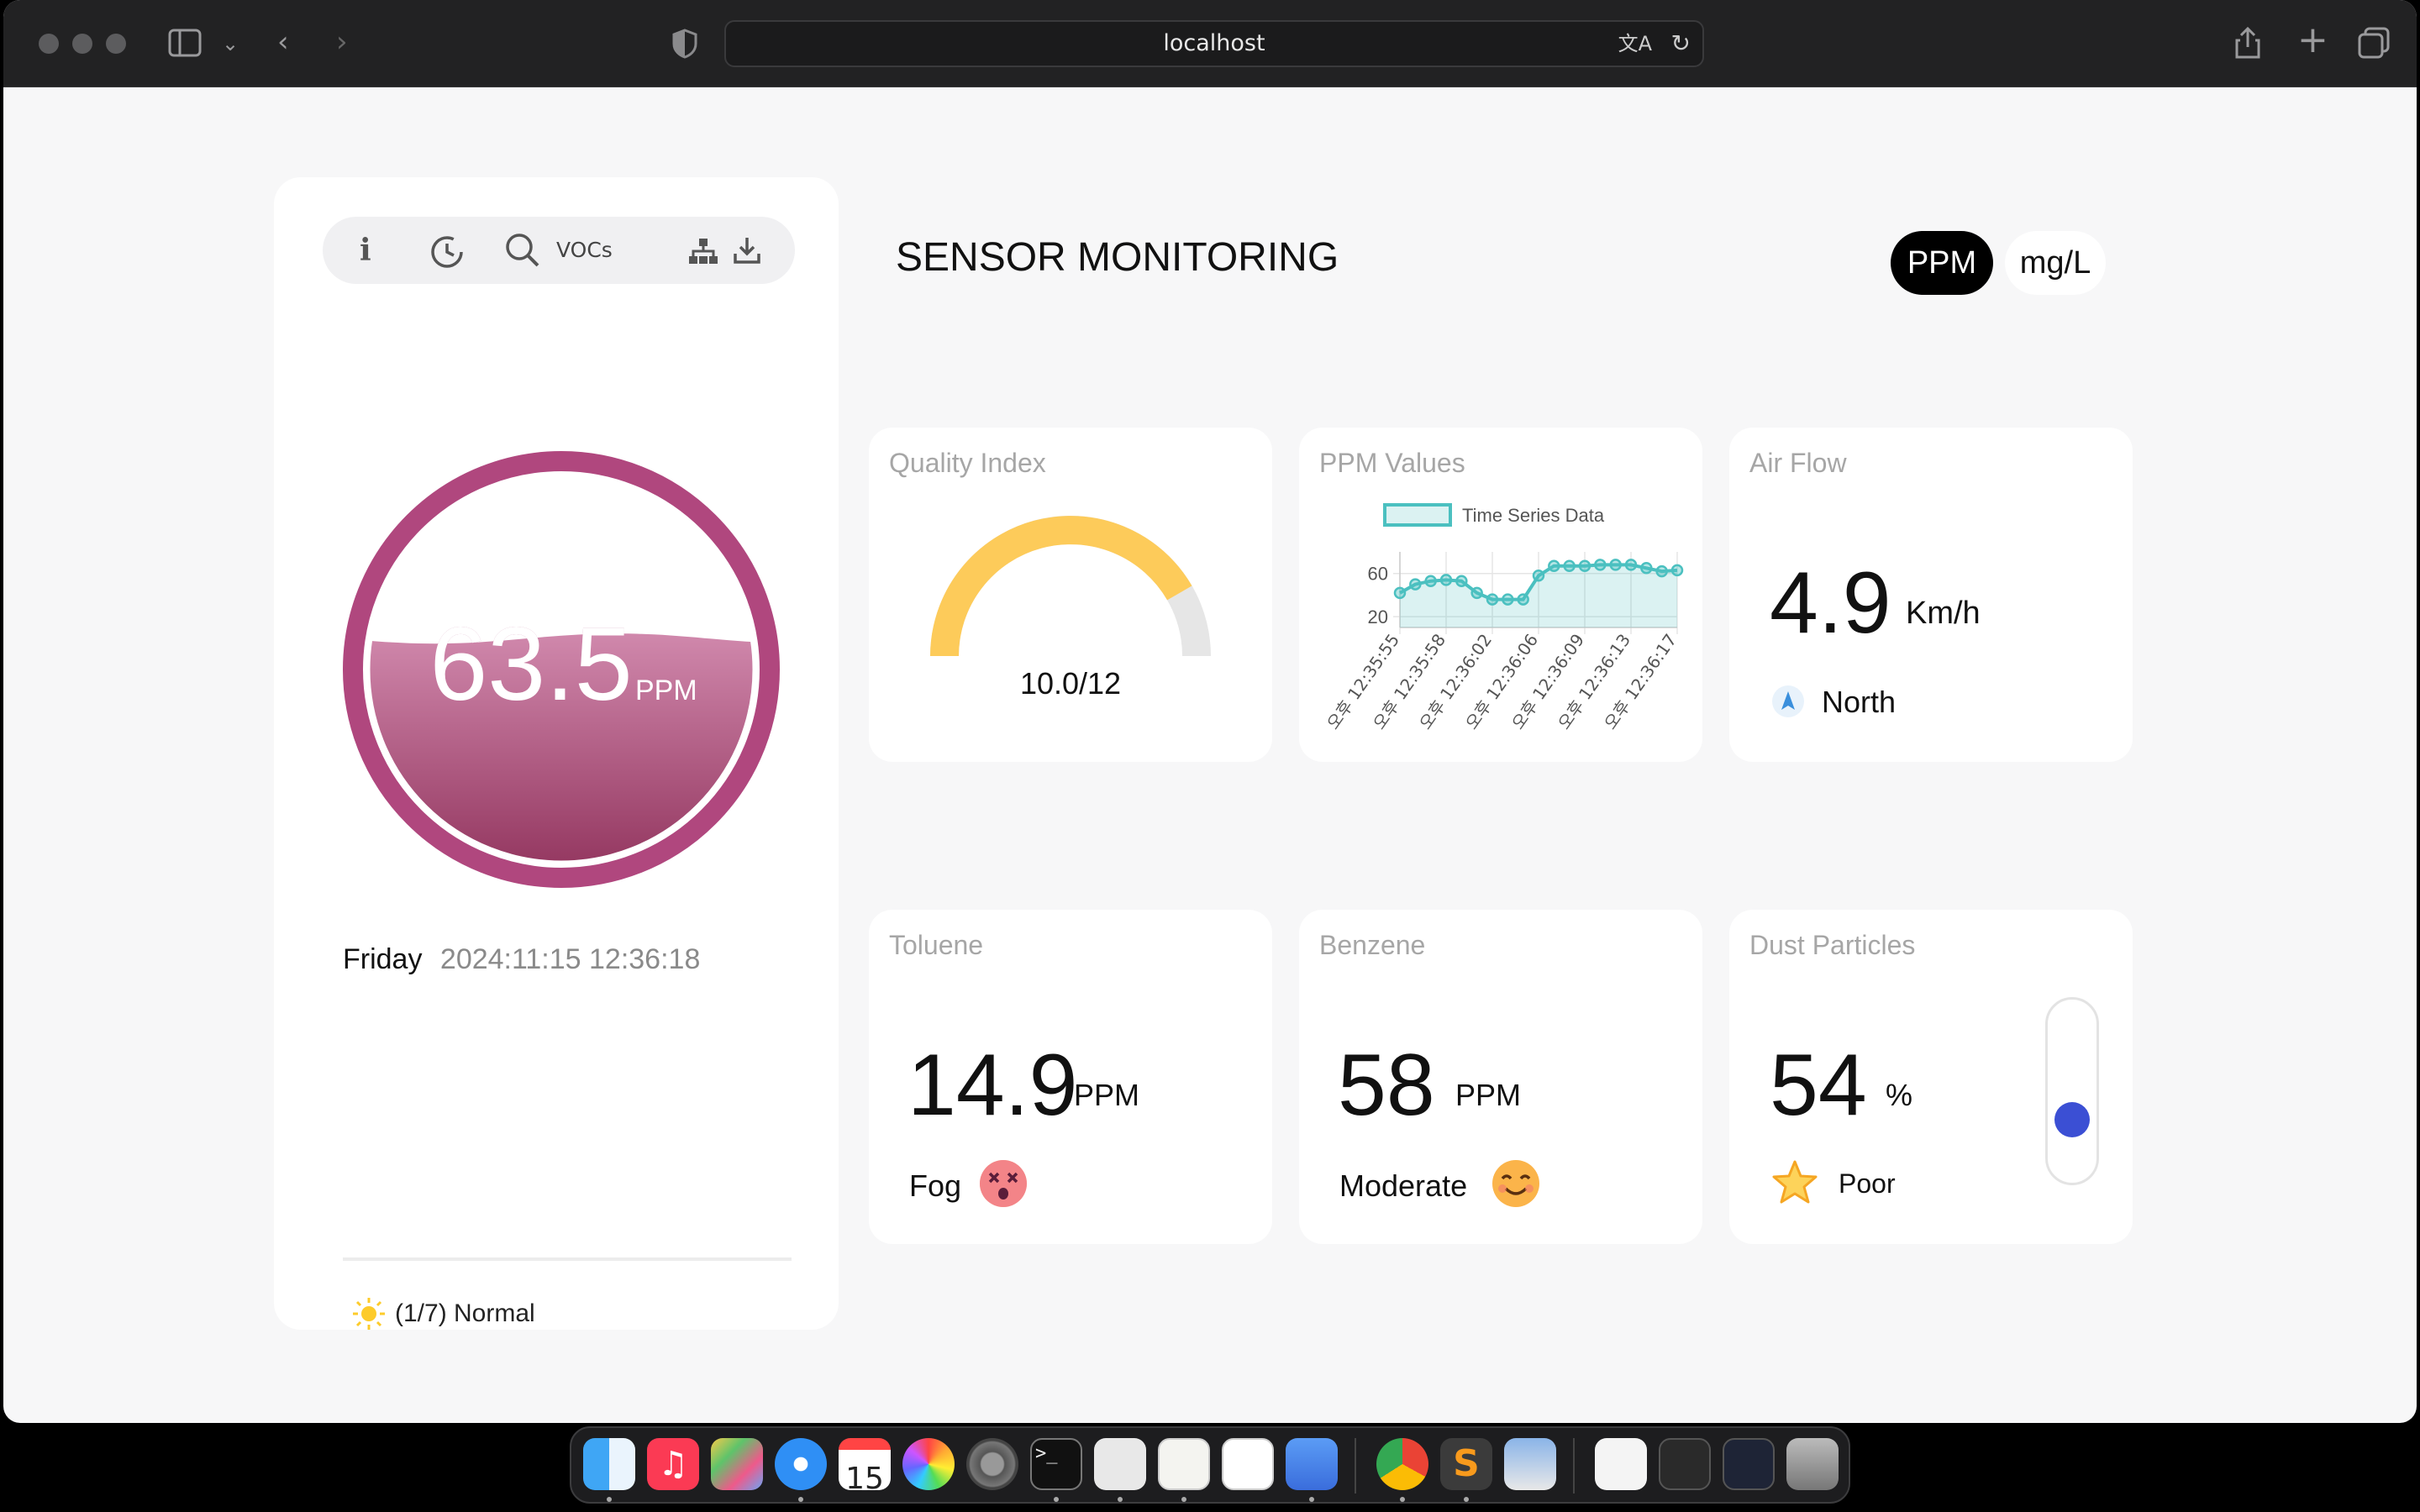 This screenshot has width=2420, height=1512. I want to click on dust-level-slider, so click(2072, 1091).